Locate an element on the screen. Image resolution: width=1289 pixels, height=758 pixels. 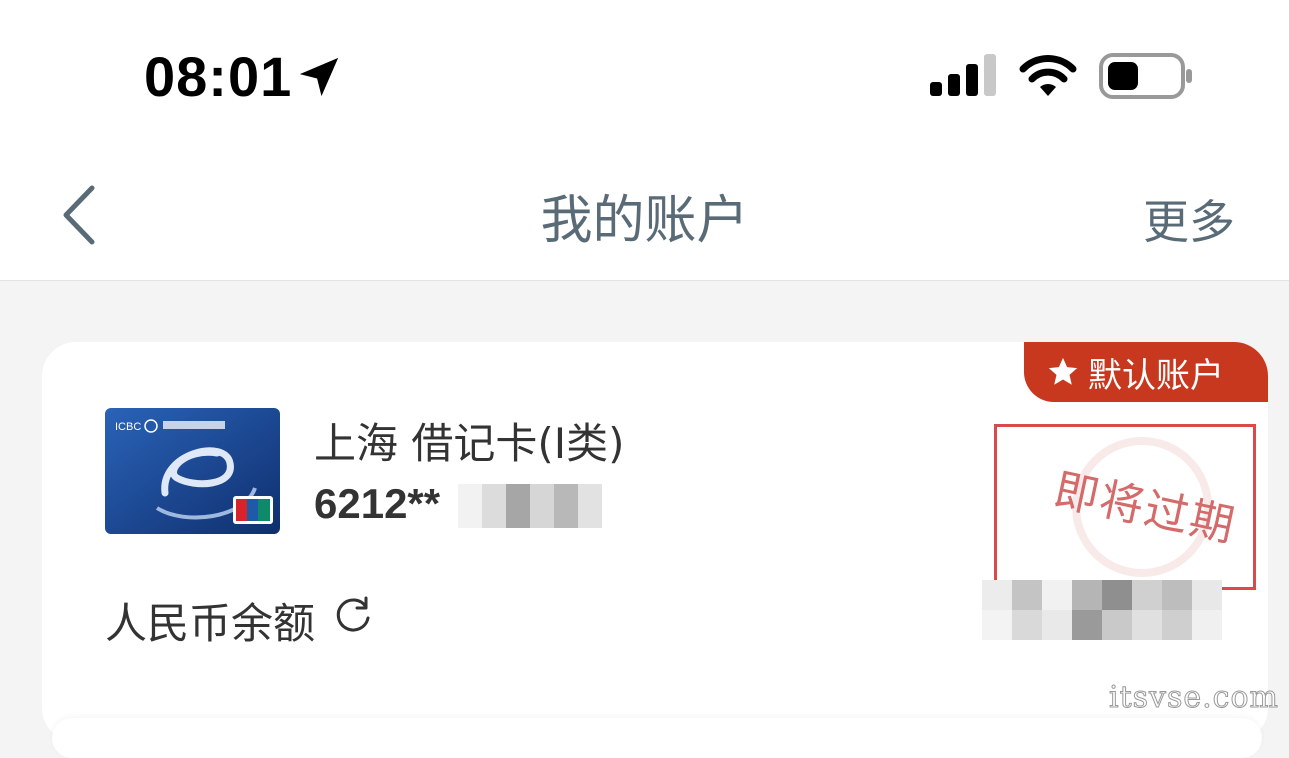
masked-card-number-mosaic is located at coordinates (530, 506).